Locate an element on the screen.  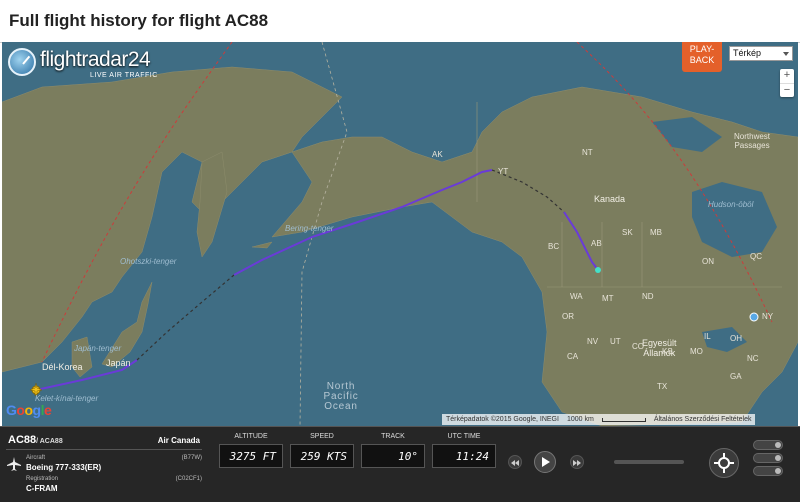
map-label-nv: NV is located at coordinates (593, 341).